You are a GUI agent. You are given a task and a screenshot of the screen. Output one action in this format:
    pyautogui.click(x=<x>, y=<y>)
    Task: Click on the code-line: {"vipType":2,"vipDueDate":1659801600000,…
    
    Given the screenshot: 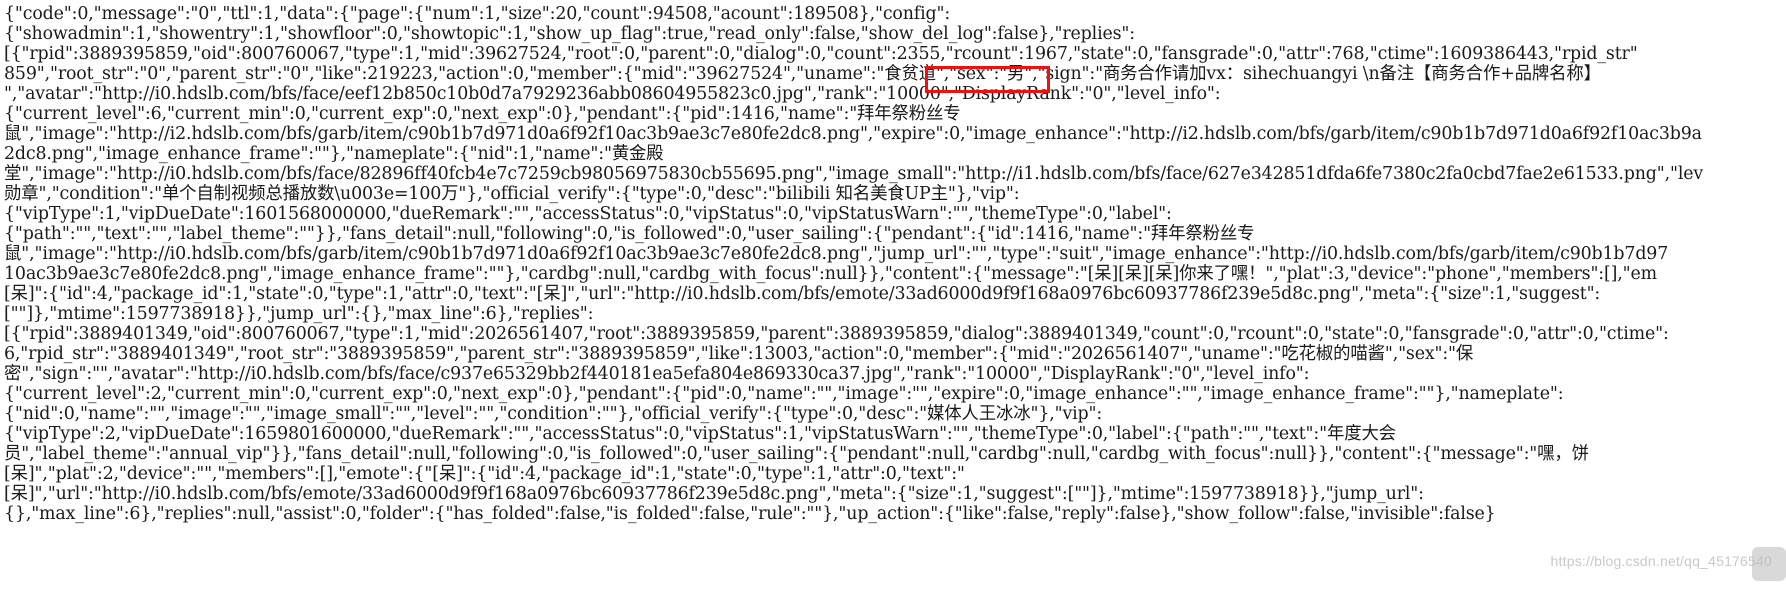 What is the action you would take?
    pyautogui.click(x=700, y=434)
    